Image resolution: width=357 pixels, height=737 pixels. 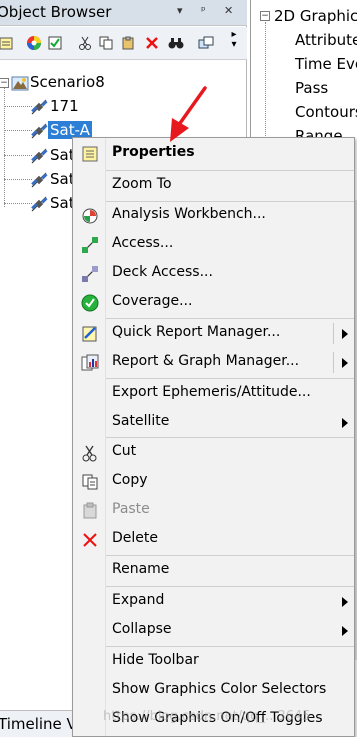 I want to click on menu-item-paste: Paste, so click(x=213, y=510).